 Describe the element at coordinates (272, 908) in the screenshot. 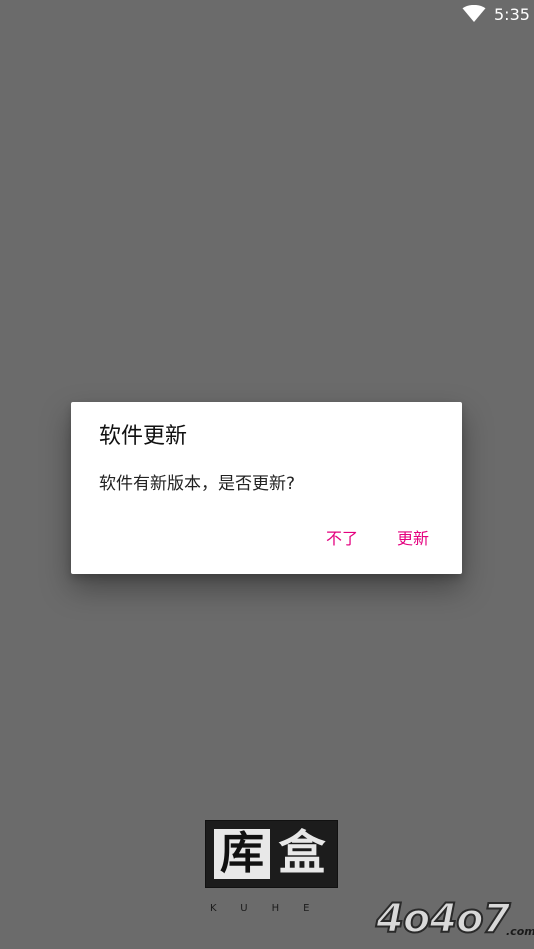

I see `logo-subtitle: KUHE` at that location.